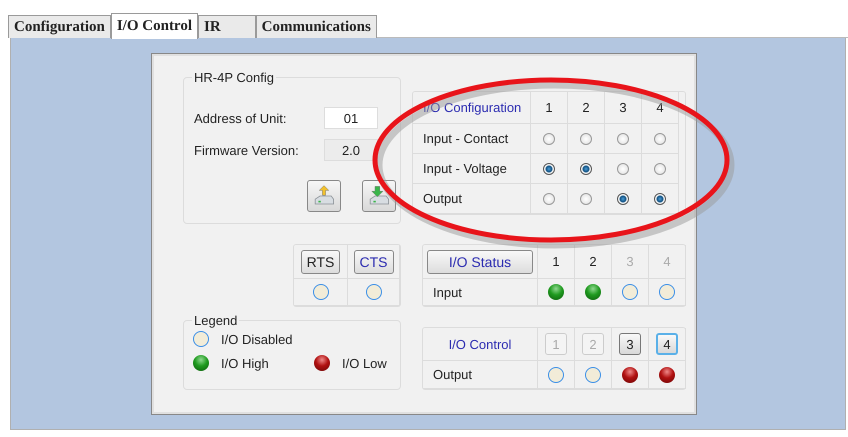  I want to click on tab: Communications, so click(316, 26).